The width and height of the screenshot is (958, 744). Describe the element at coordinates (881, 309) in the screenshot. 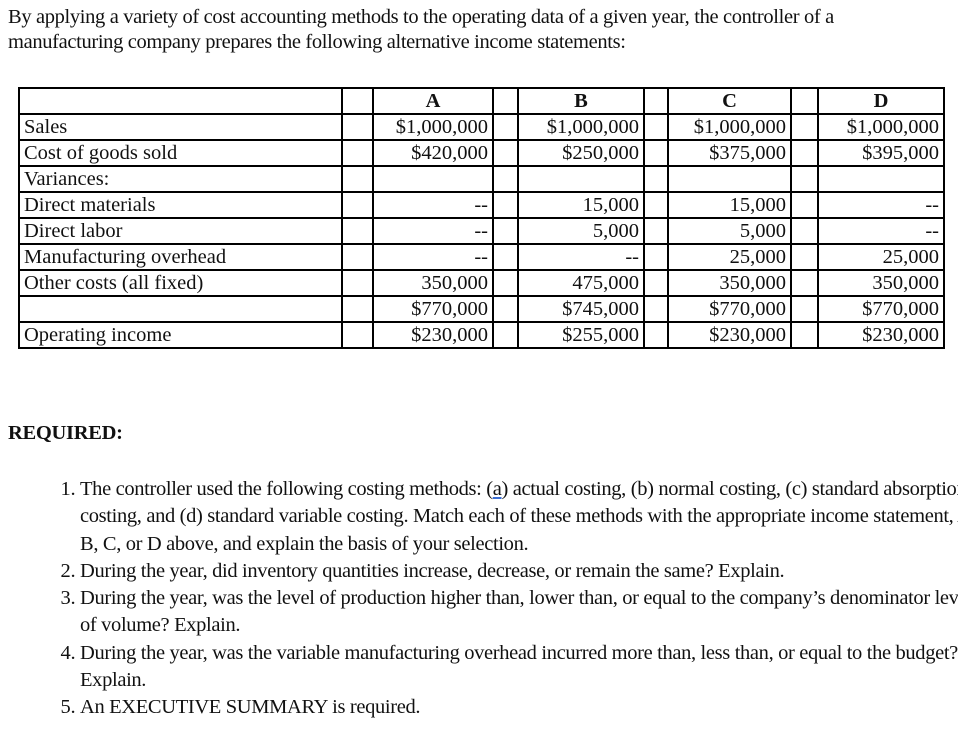

I see `value-cell-d: $770,000` at that location.